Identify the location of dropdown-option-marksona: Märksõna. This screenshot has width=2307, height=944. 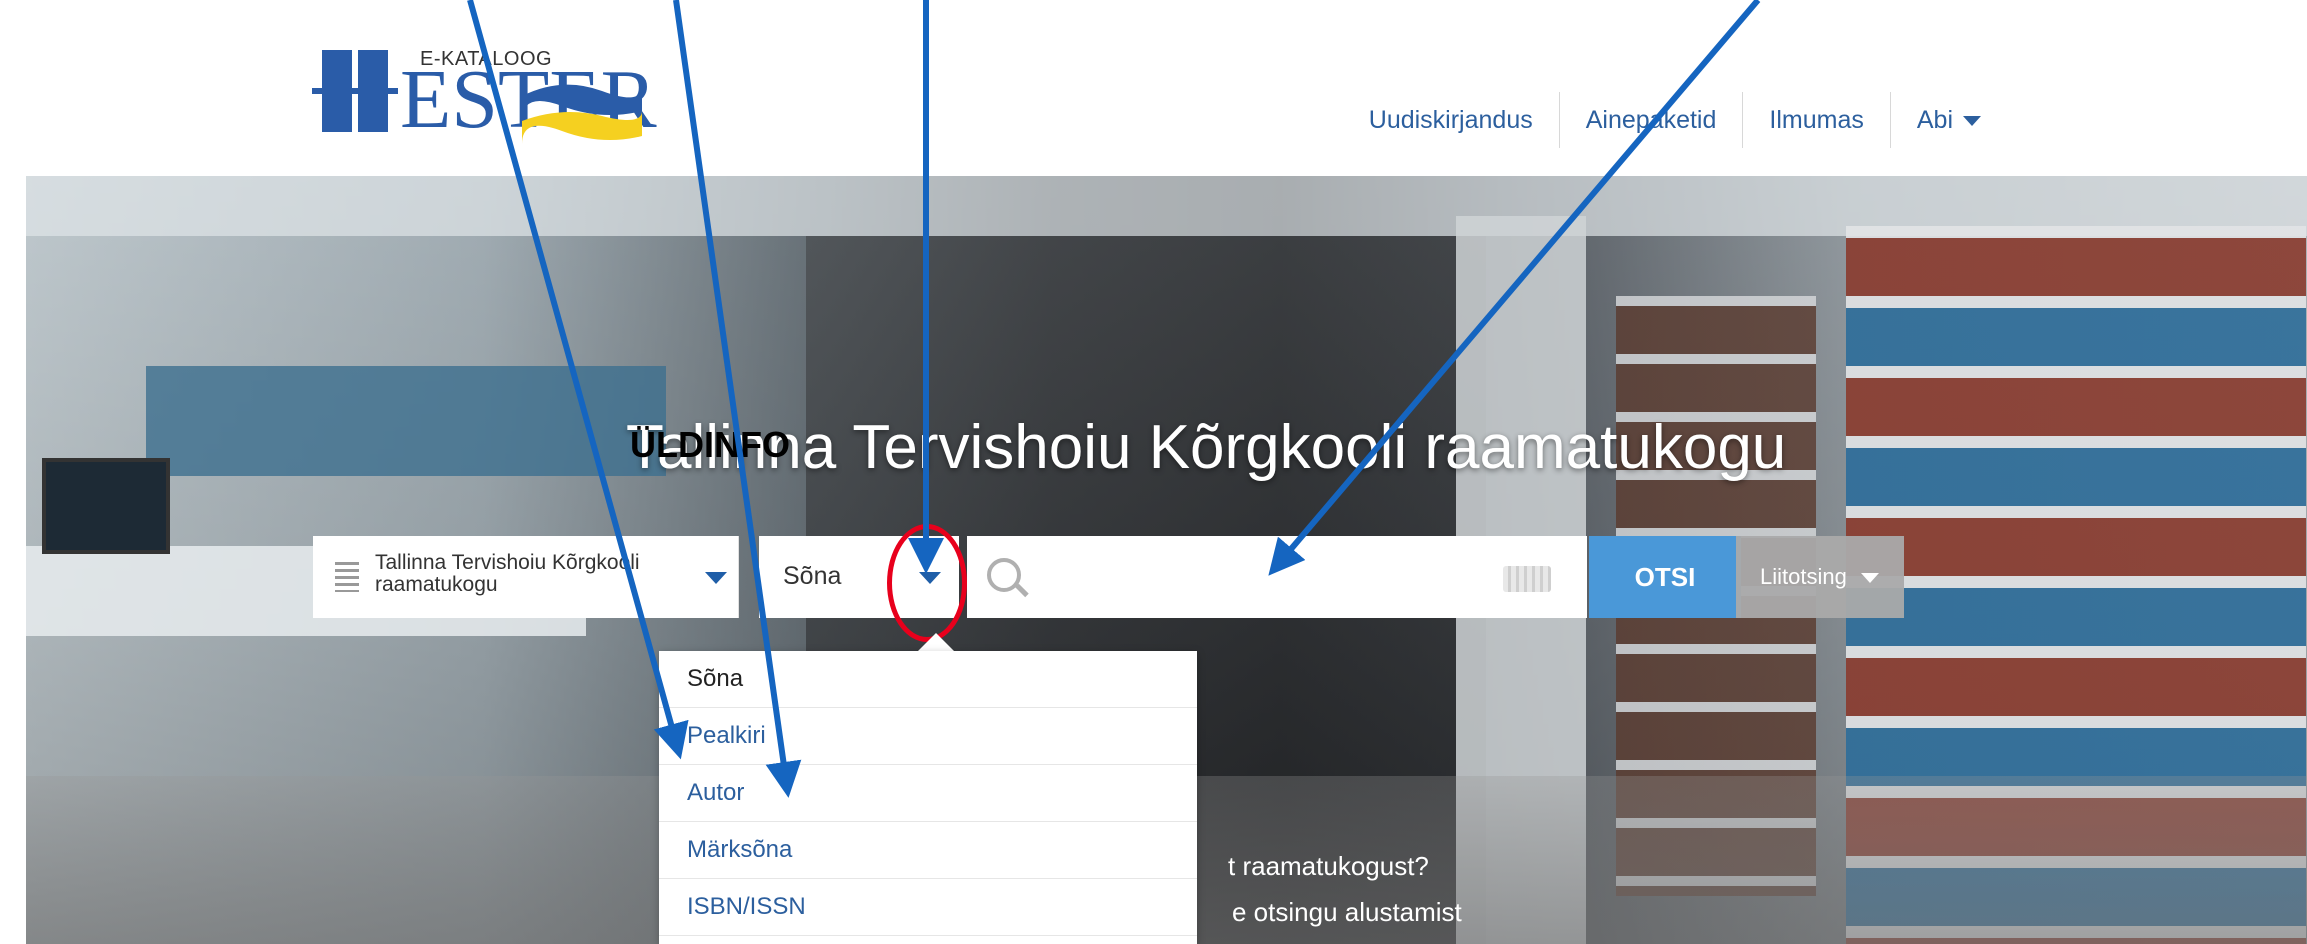
(928, 850).